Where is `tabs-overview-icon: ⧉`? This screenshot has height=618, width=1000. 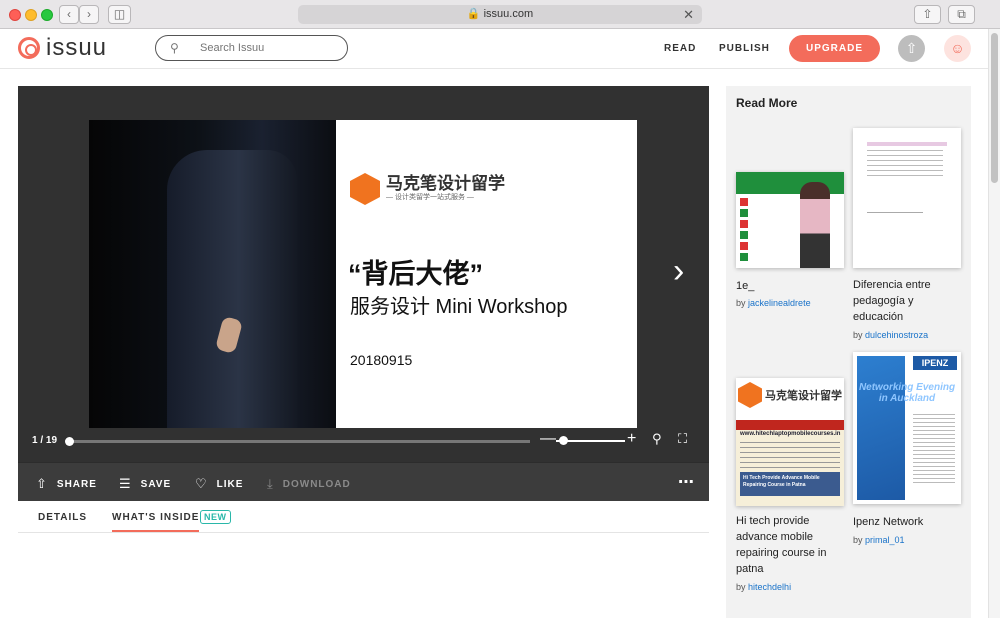 tabs-overview-icon: ⧉ is located at coordinates (961, 14).